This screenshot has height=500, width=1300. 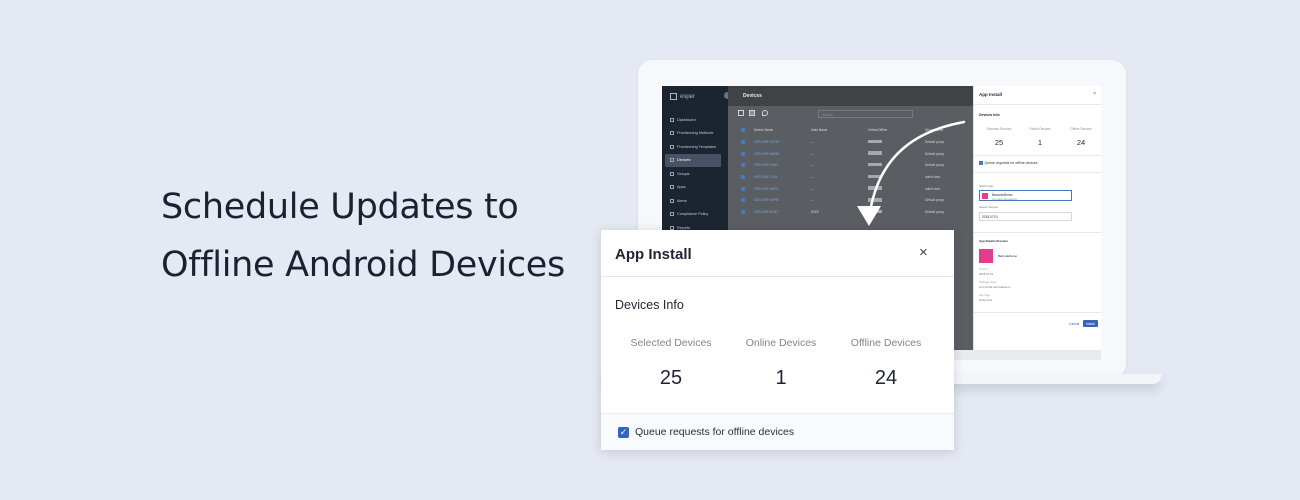 I want to click on panel-queue-label: Queue requests for offline devices, so click(x=1011, y=163).